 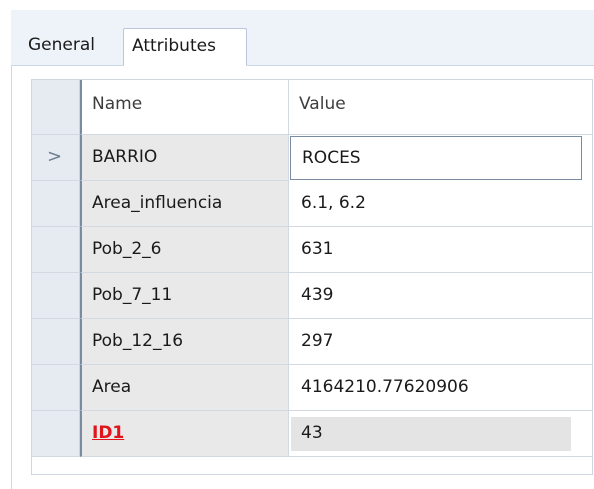 I want to click on attribute-value-cell: 297, so click(x=440, y=342).